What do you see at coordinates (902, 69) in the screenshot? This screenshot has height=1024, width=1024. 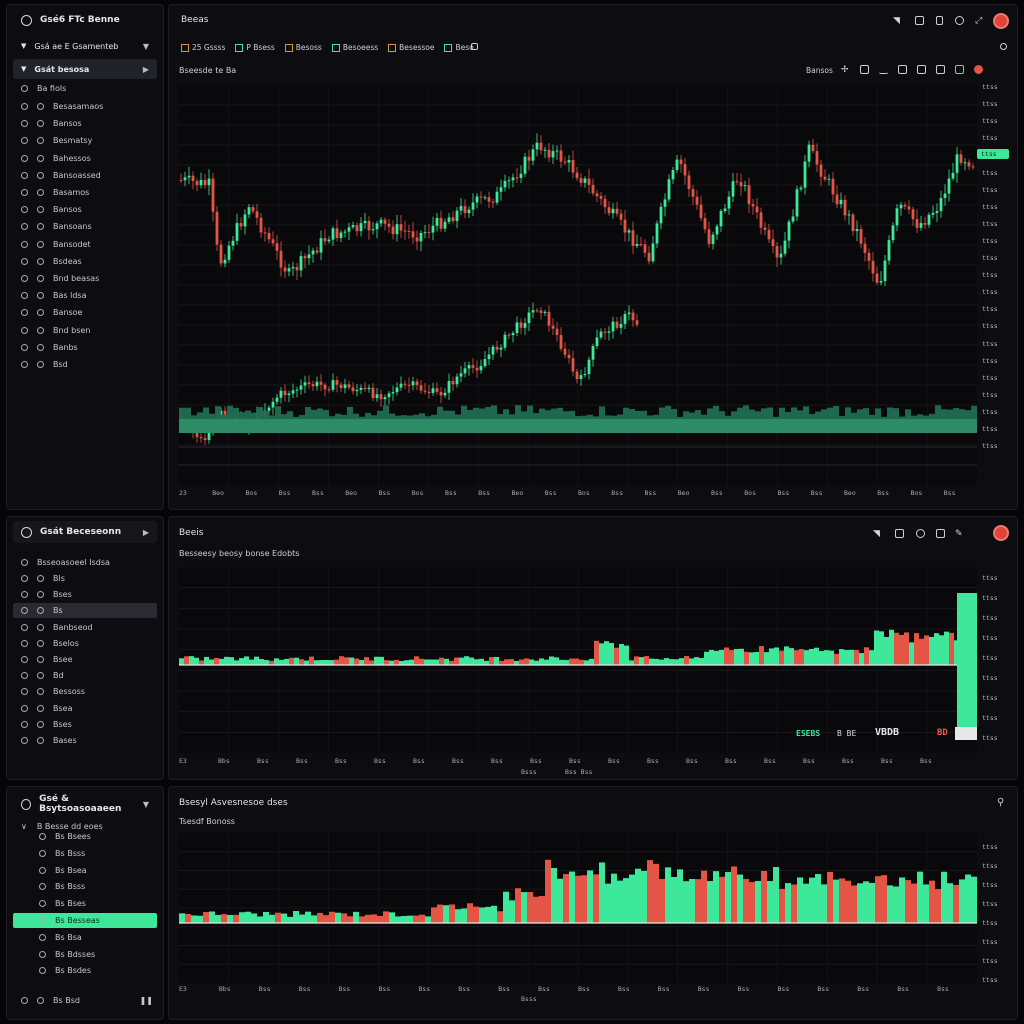 I see `calculator-icon` at bounding box center [902, 69].